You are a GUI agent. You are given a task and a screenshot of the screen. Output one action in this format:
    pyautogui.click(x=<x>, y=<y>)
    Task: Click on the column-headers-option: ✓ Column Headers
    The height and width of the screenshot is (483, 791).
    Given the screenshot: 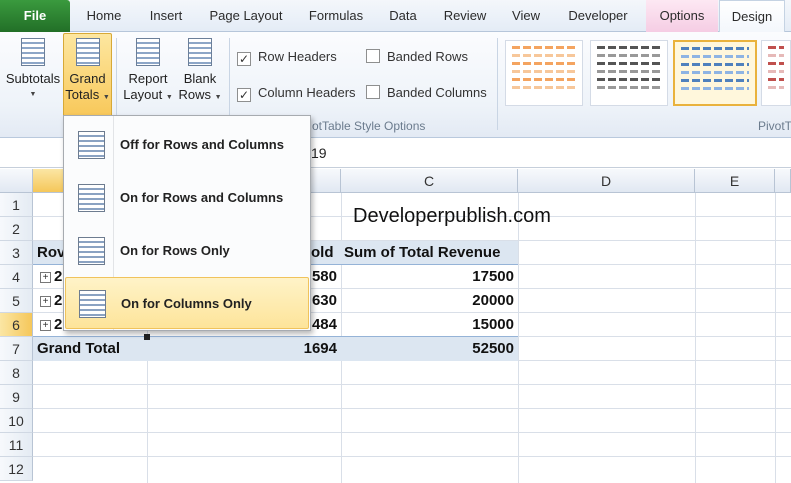 What is the action you would take?
    pyautogui.click(x=296, y=93)
    